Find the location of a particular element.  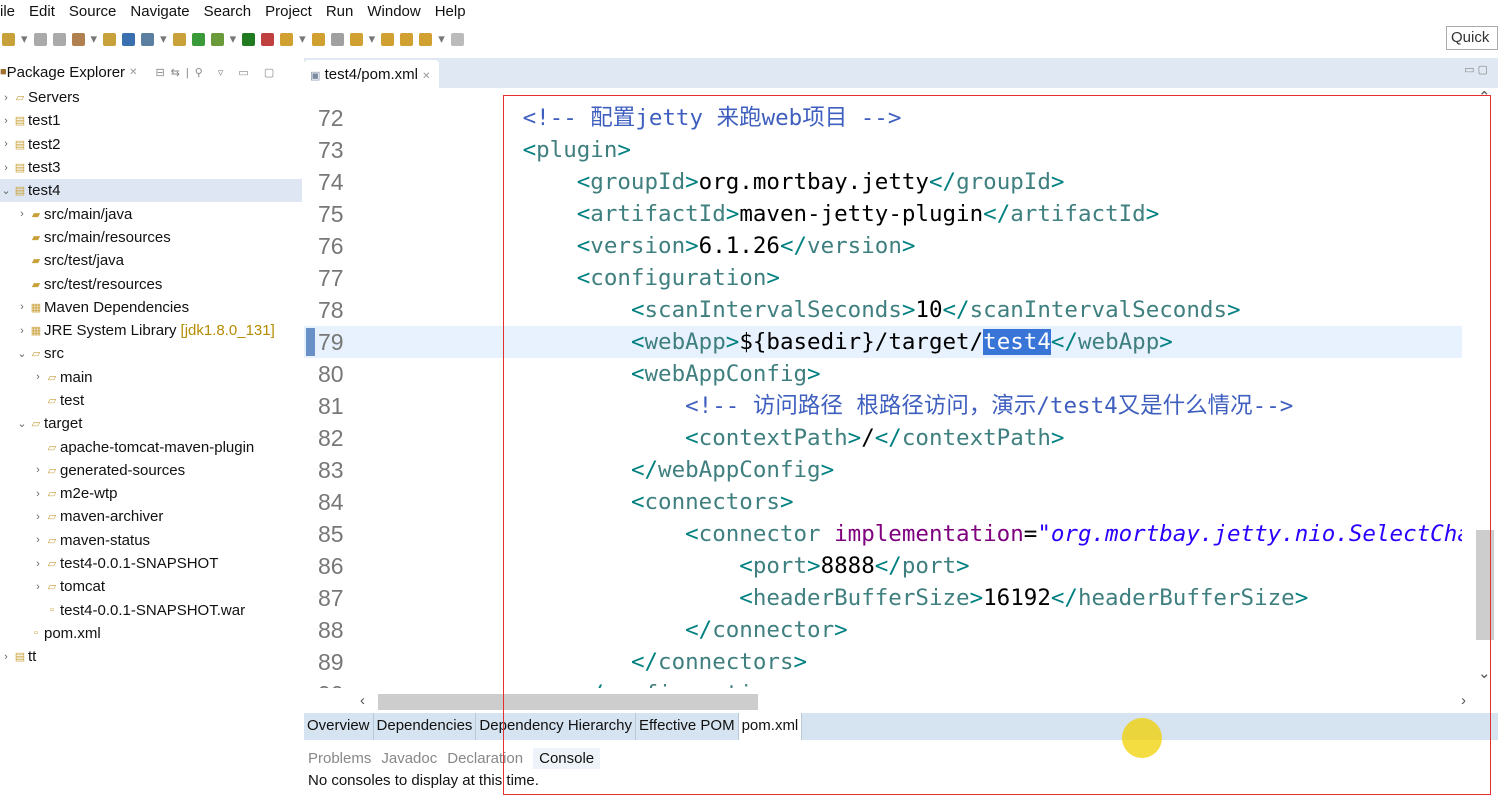

tree-item-jre-system-library: › ▦ JRE System Library [jdk1.8.0_131] is located at coordinates (151, 330).